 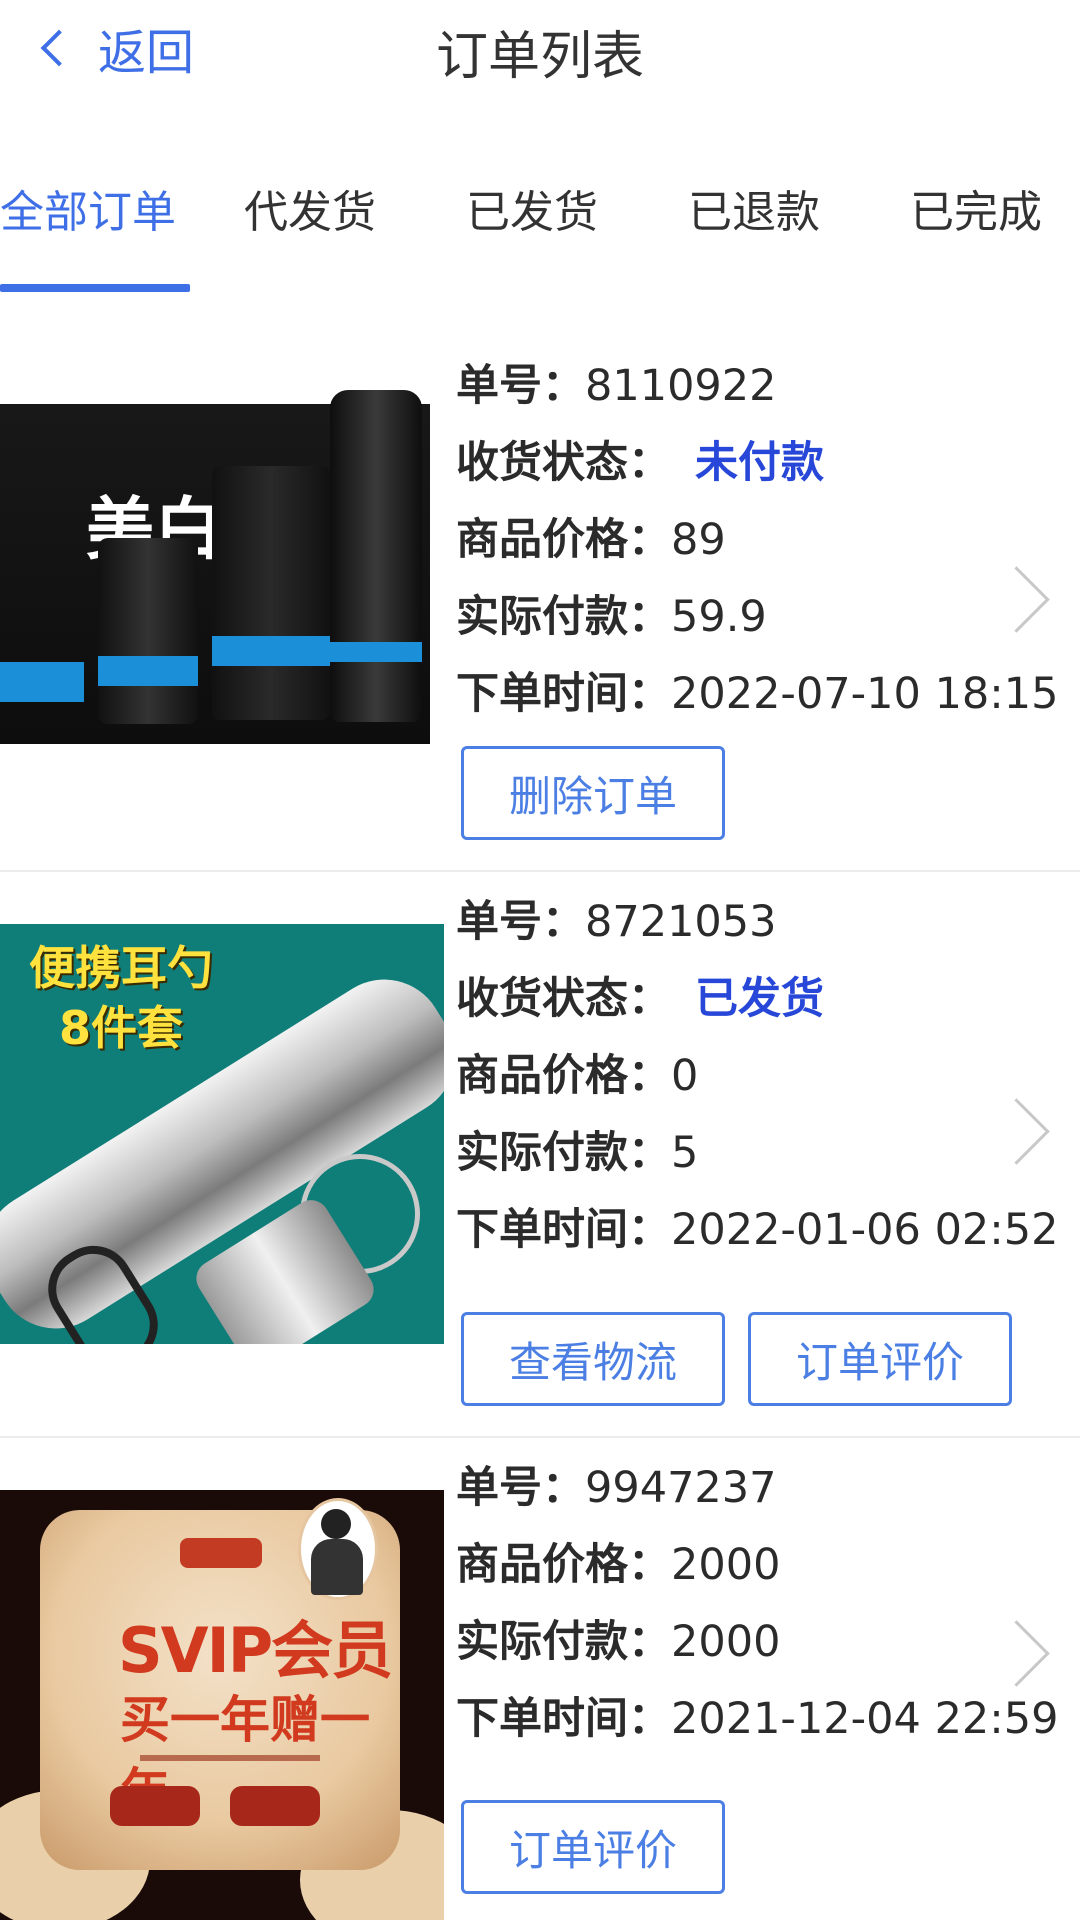 What do you see at coordinates (865, 1719) in the screenshot?
I see `time-value: 2021-12-04 22:59` at bounding box center [865, 1719].